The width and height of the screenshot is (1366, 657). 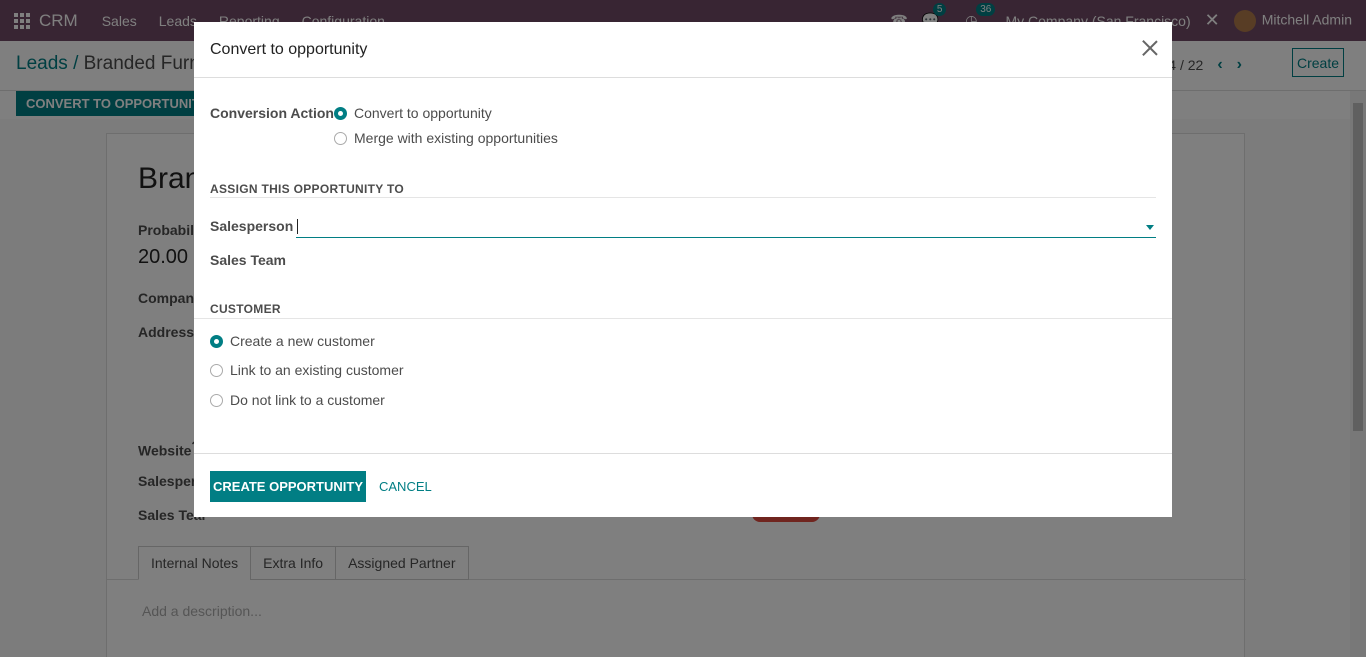 I want to click on radio-create-customer-label: Create a new customer, so click(x=302, y=341).